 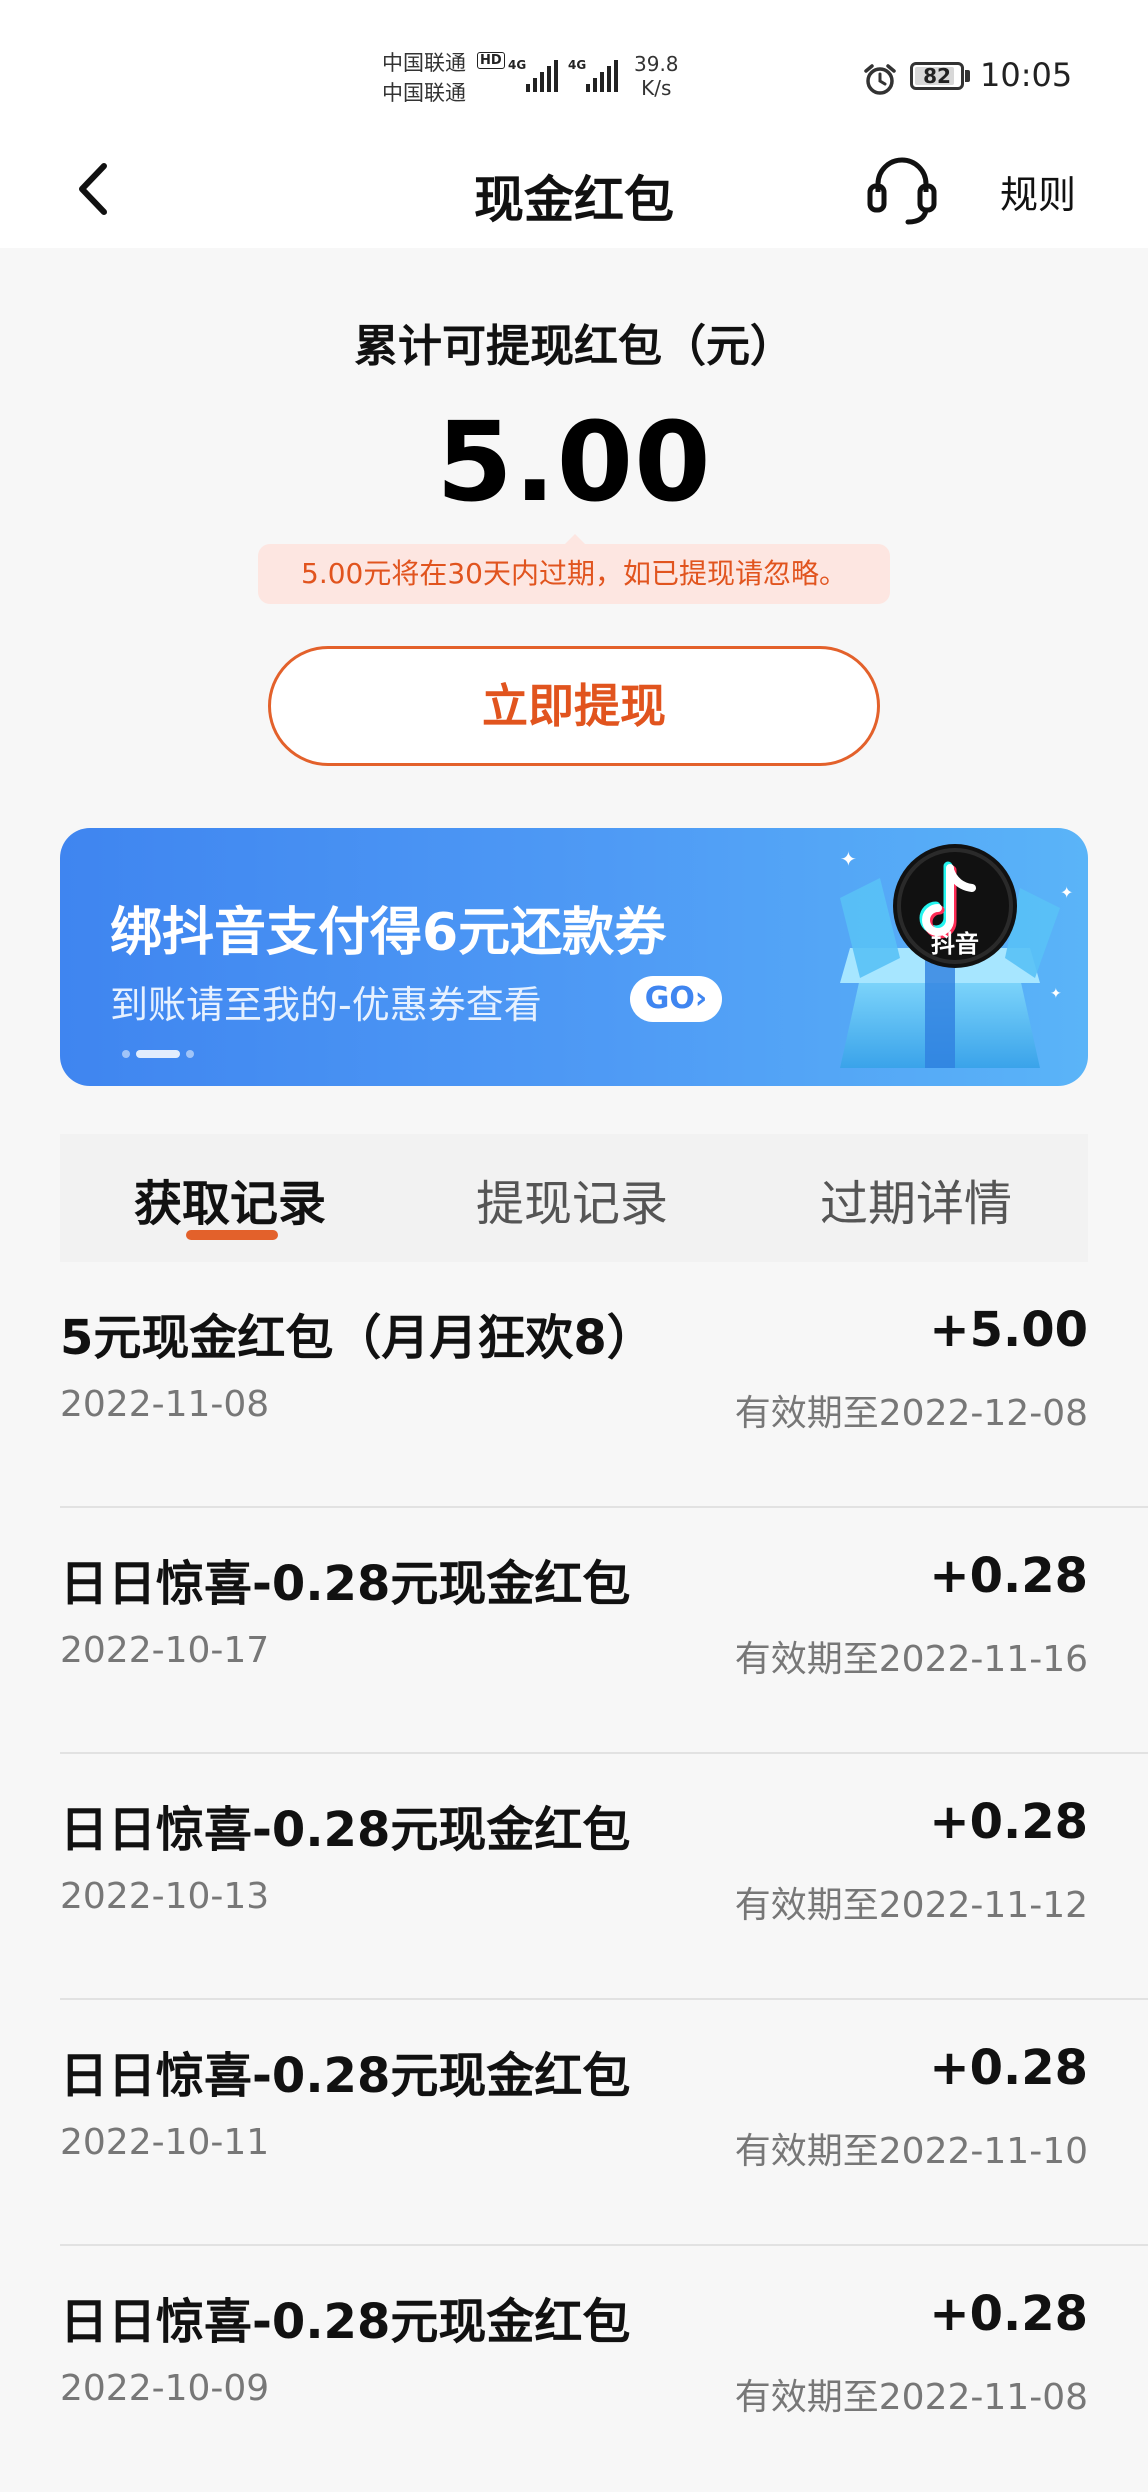 What do you see at coordinates (232, 1235) in the screenshot?
I see `active-tab-indicator` at bounding box center [232, 1235].